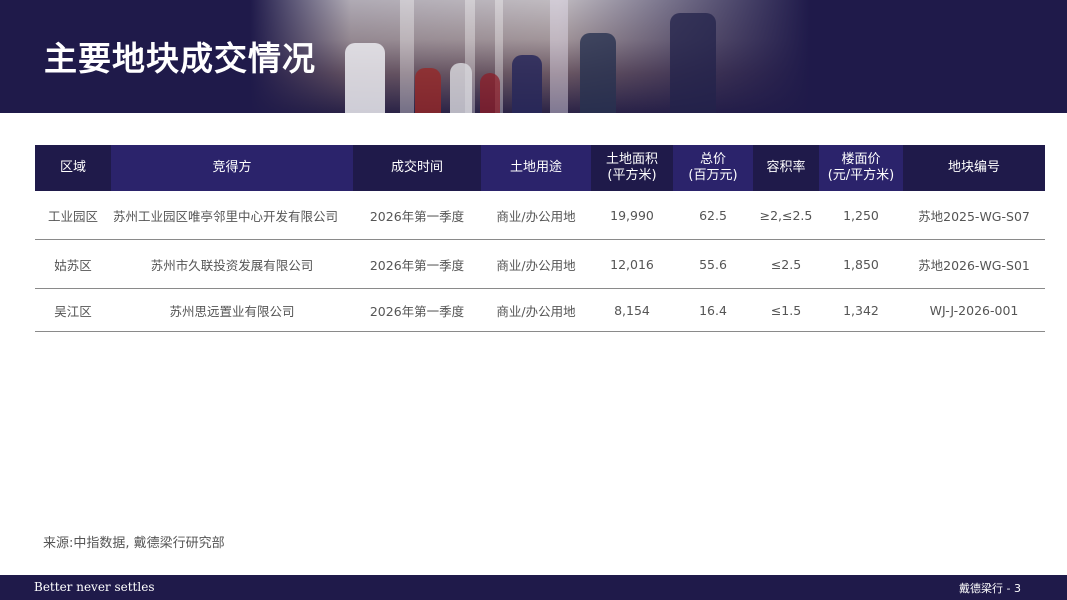 This screenshot has width=1067, height=600. Describe the element at coordinates (974, 215) in the screenshot. I see `cell-plot-id: 苏地2025-WG-S07` at that location.